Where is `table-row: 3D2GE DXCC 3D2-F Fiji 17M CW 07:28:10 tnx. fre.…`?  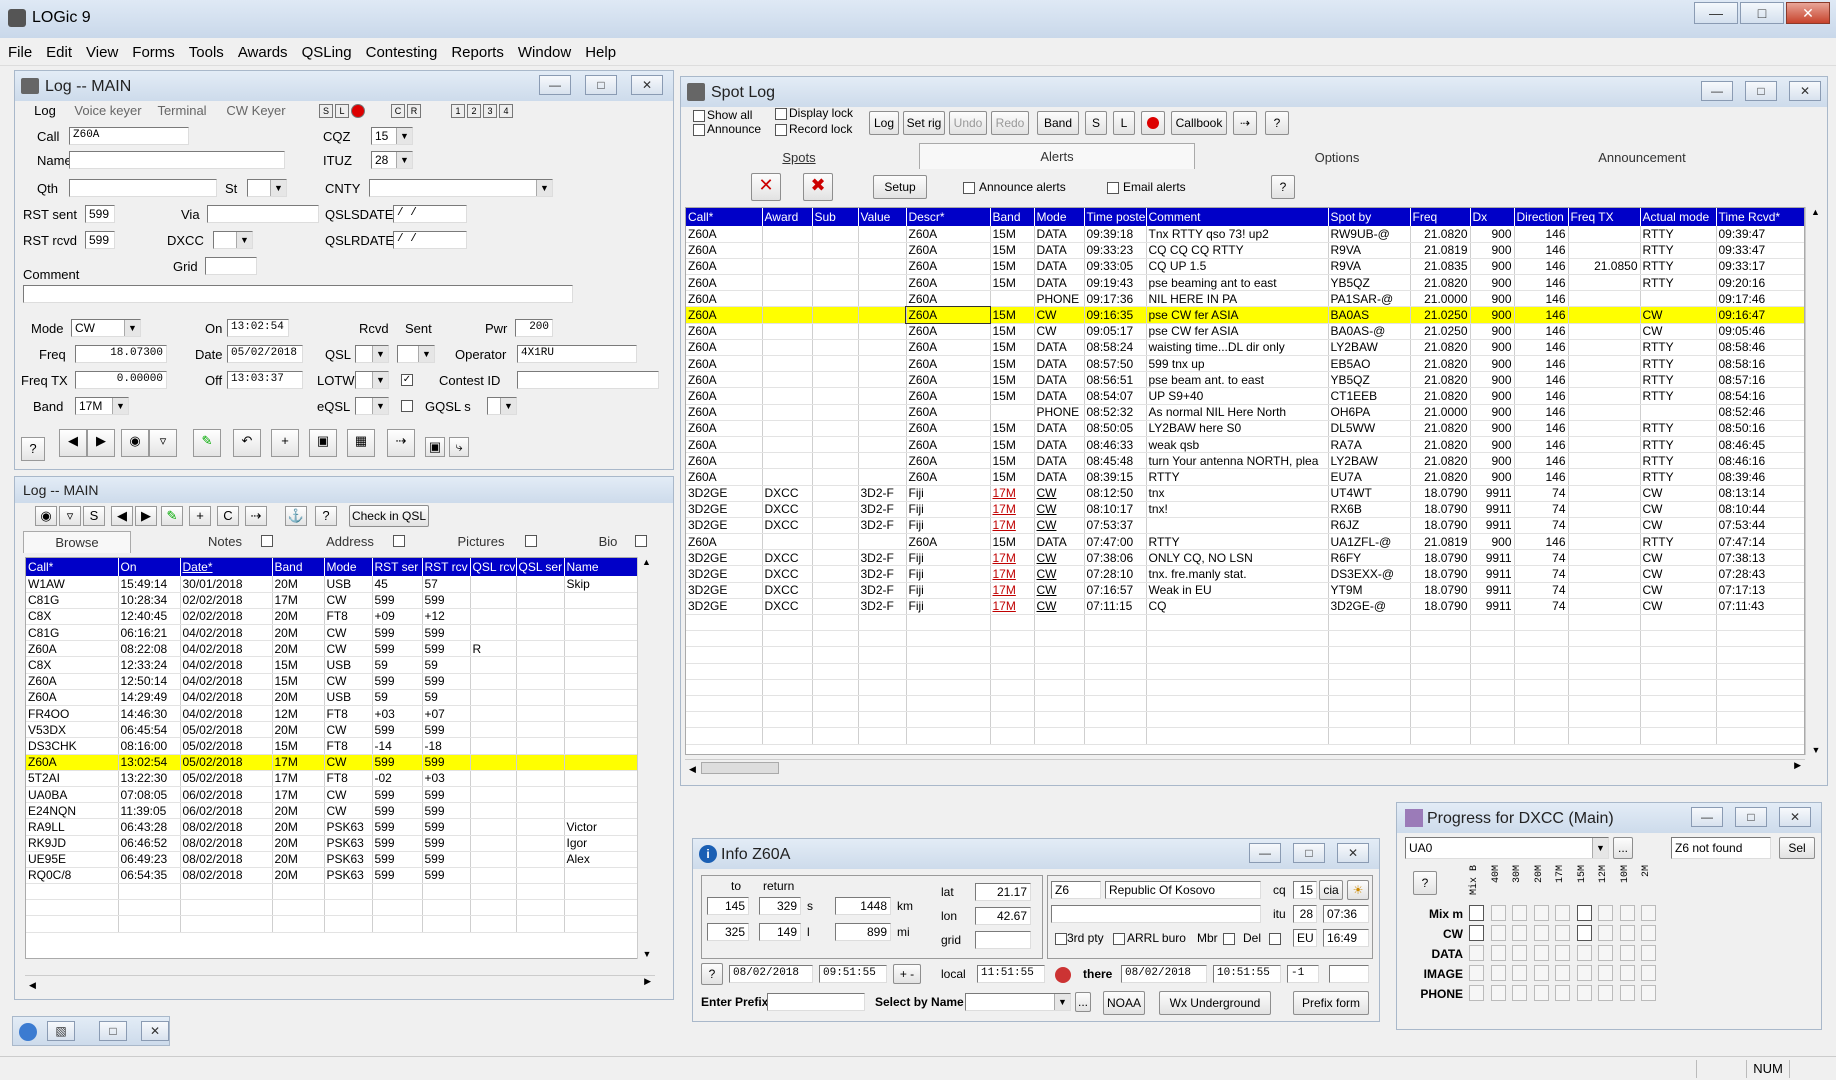 table-row: 3D2GE DXCC 3D2-F Fiji 17M CW 07:28:10 tnx. fre.… is located at coordinates (1245, 574).